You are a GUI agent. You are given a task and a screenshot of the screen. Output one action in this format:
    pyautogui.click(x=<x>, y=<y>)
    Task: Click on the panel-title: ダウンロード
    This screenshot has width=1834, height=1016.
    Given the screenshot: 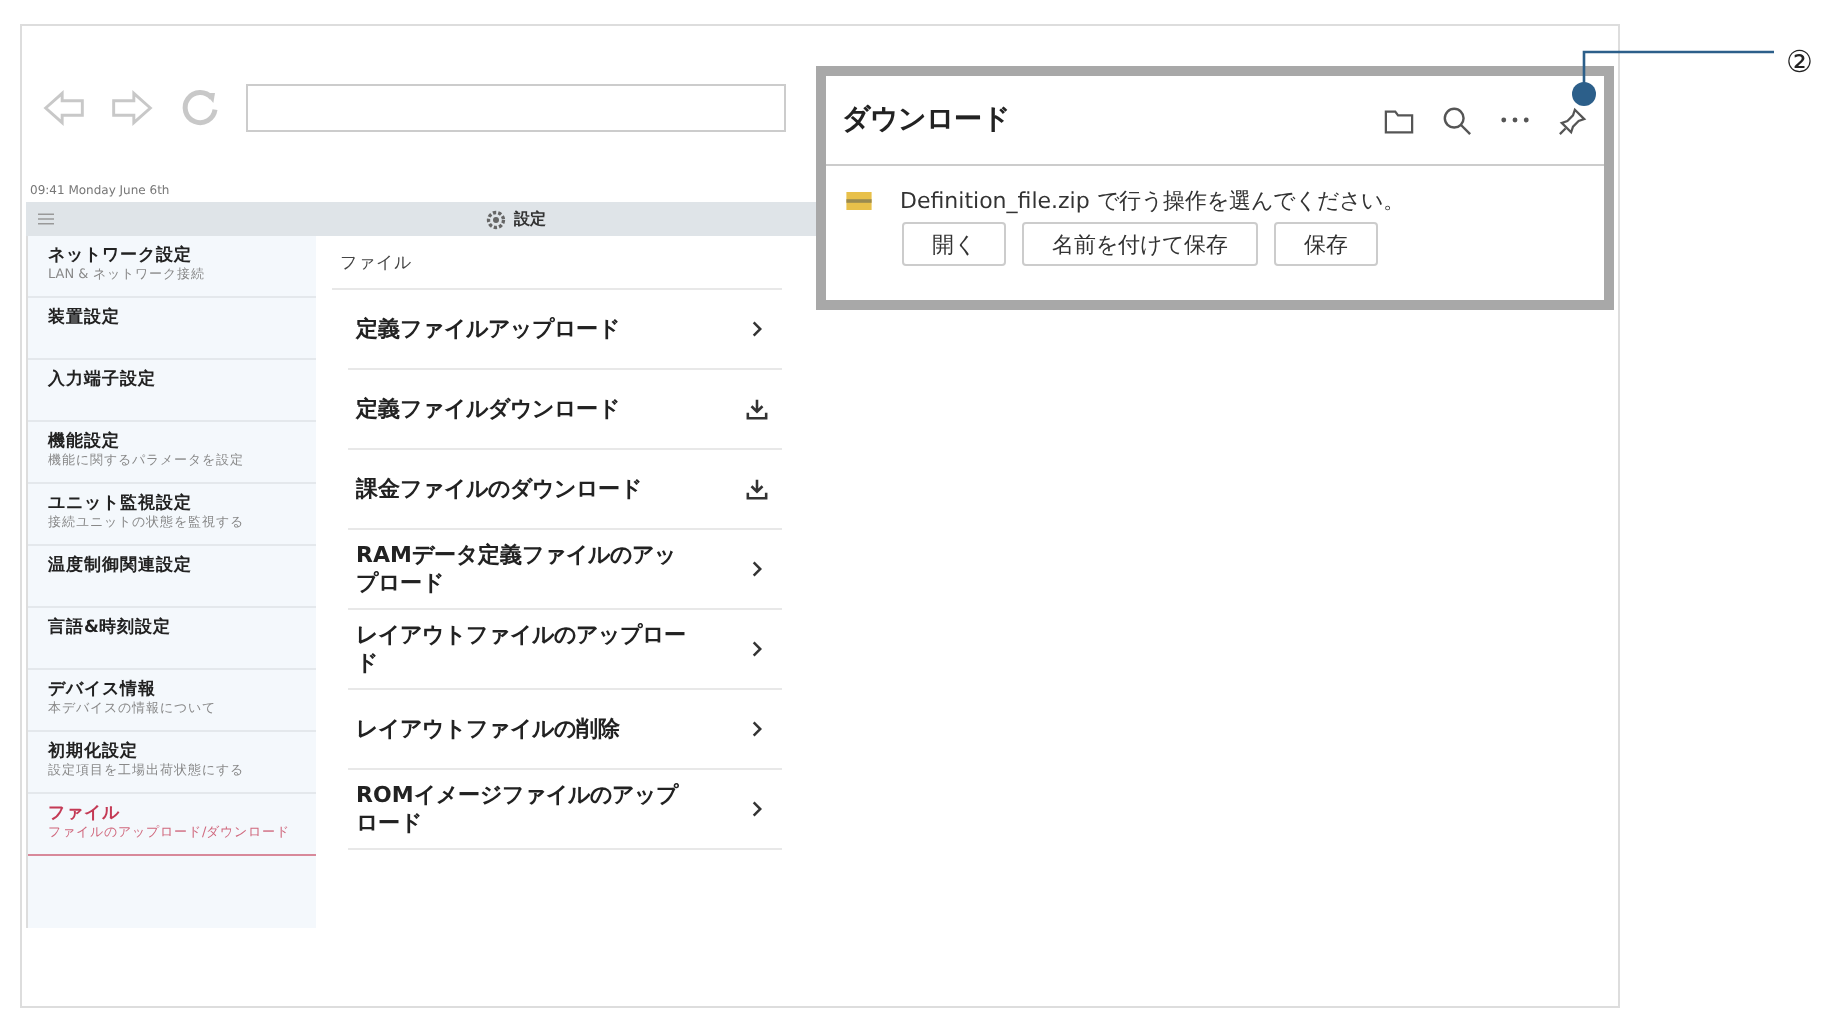 What is the action you would take?
    pyautogui.click(x=926, y=120)
    